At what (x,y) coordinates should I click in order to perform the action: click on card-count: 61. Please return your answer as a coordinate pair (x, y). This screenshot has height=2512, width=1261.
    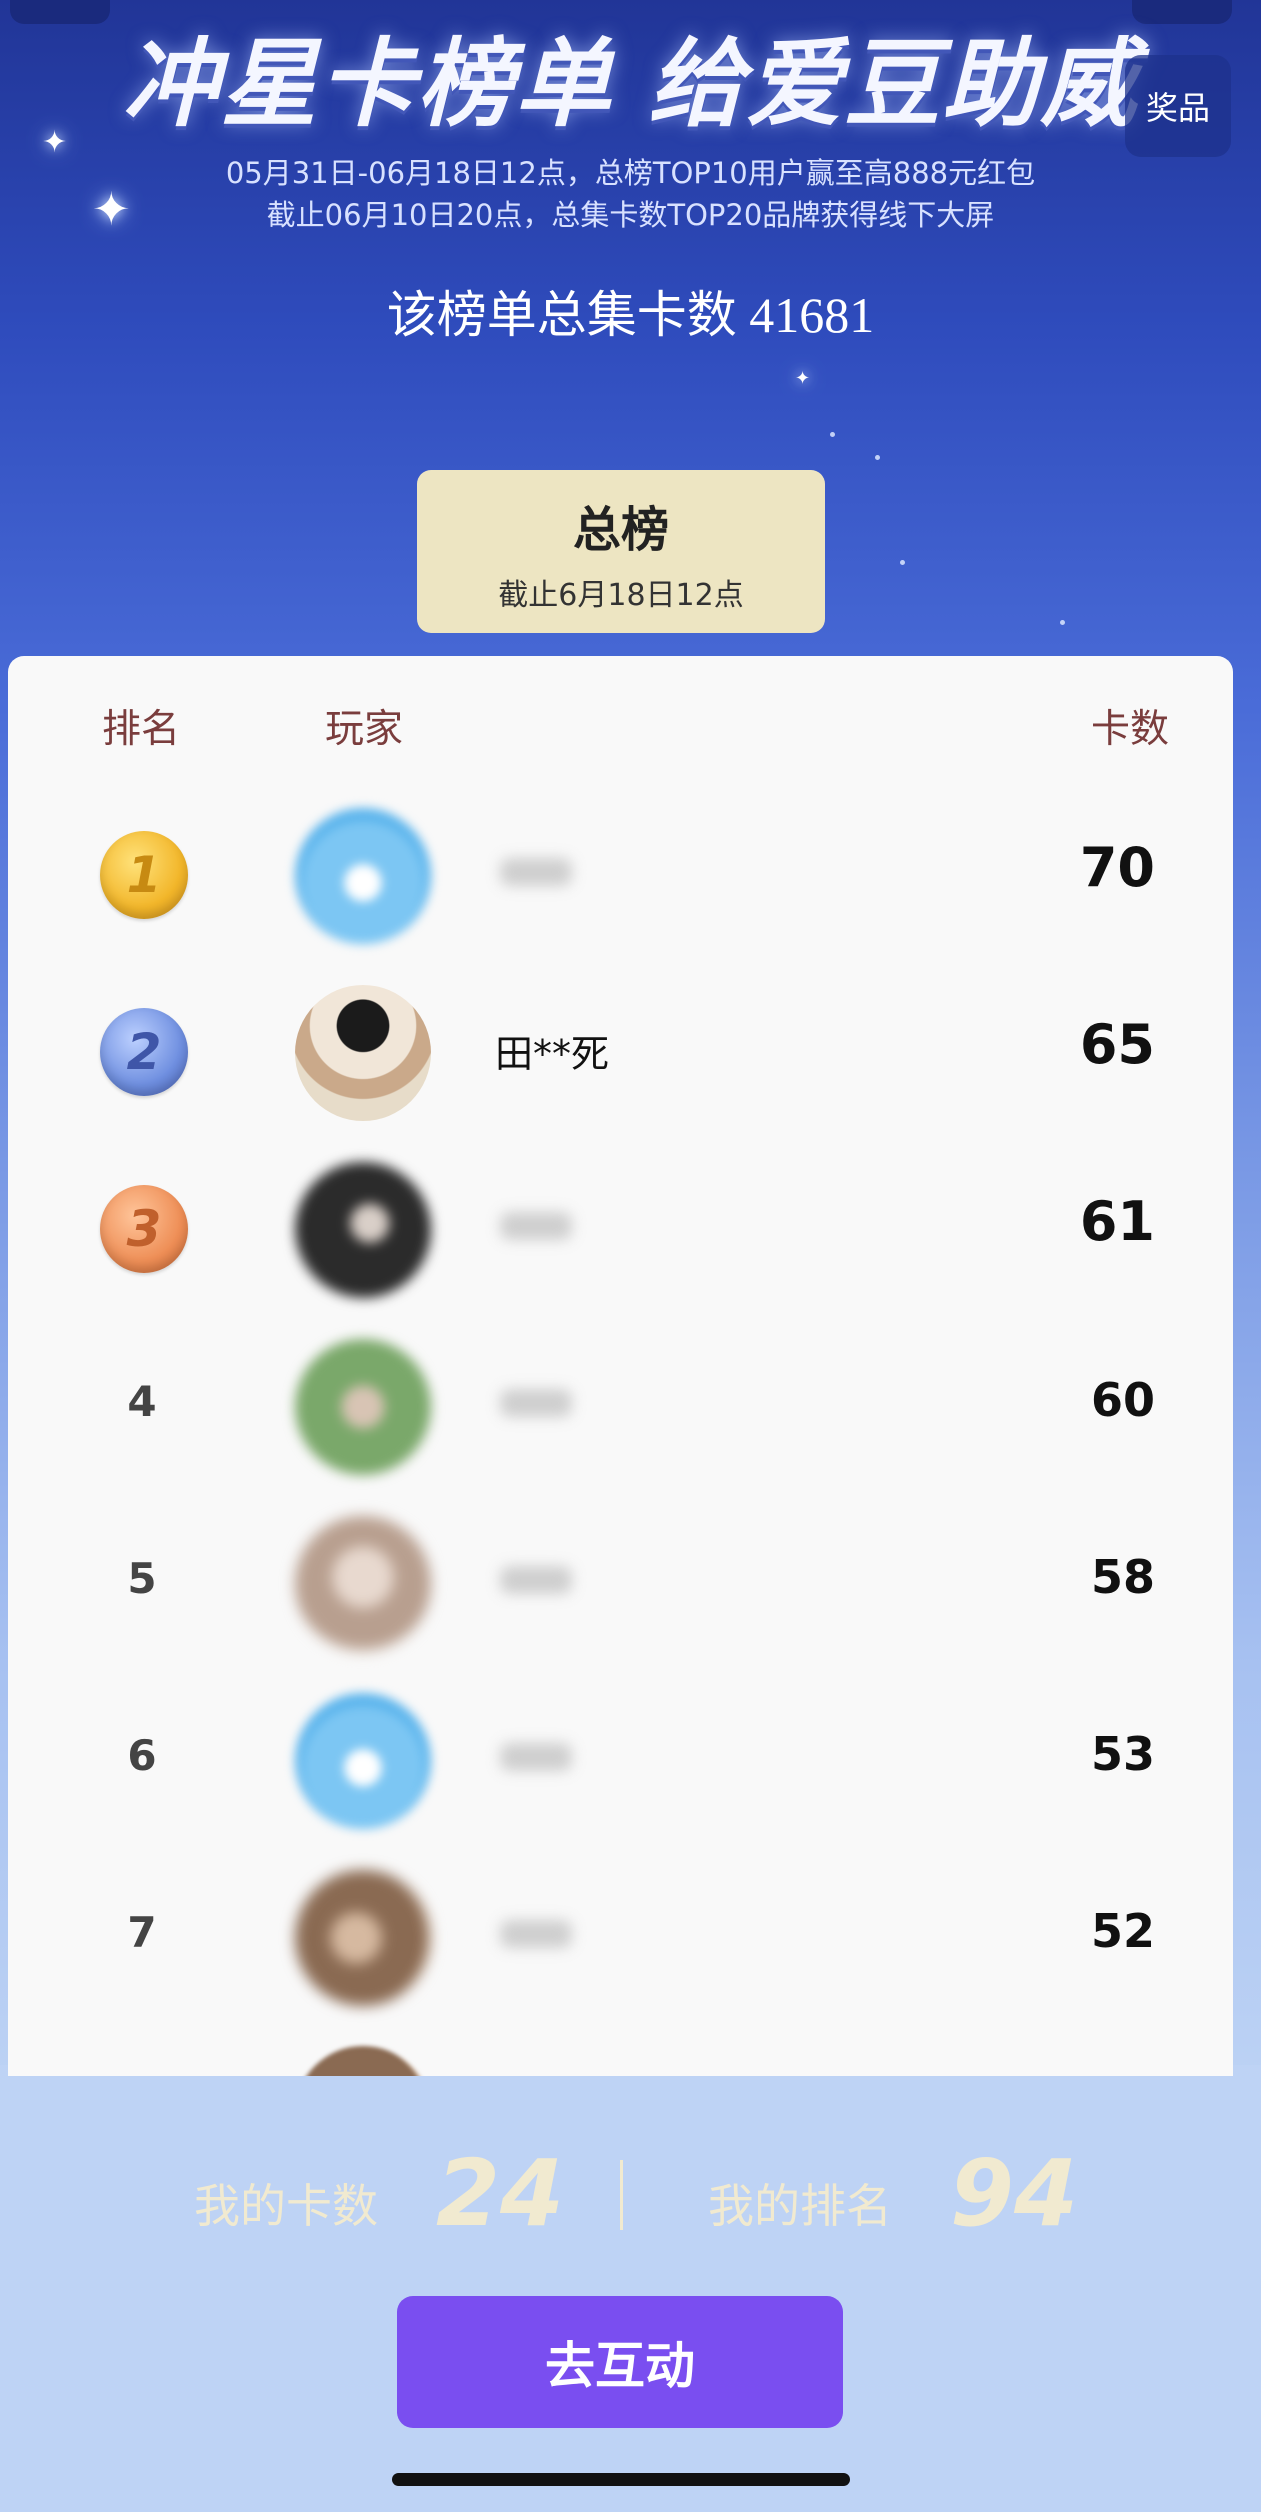
    Looking at the image, I should click on (1117, 1221).